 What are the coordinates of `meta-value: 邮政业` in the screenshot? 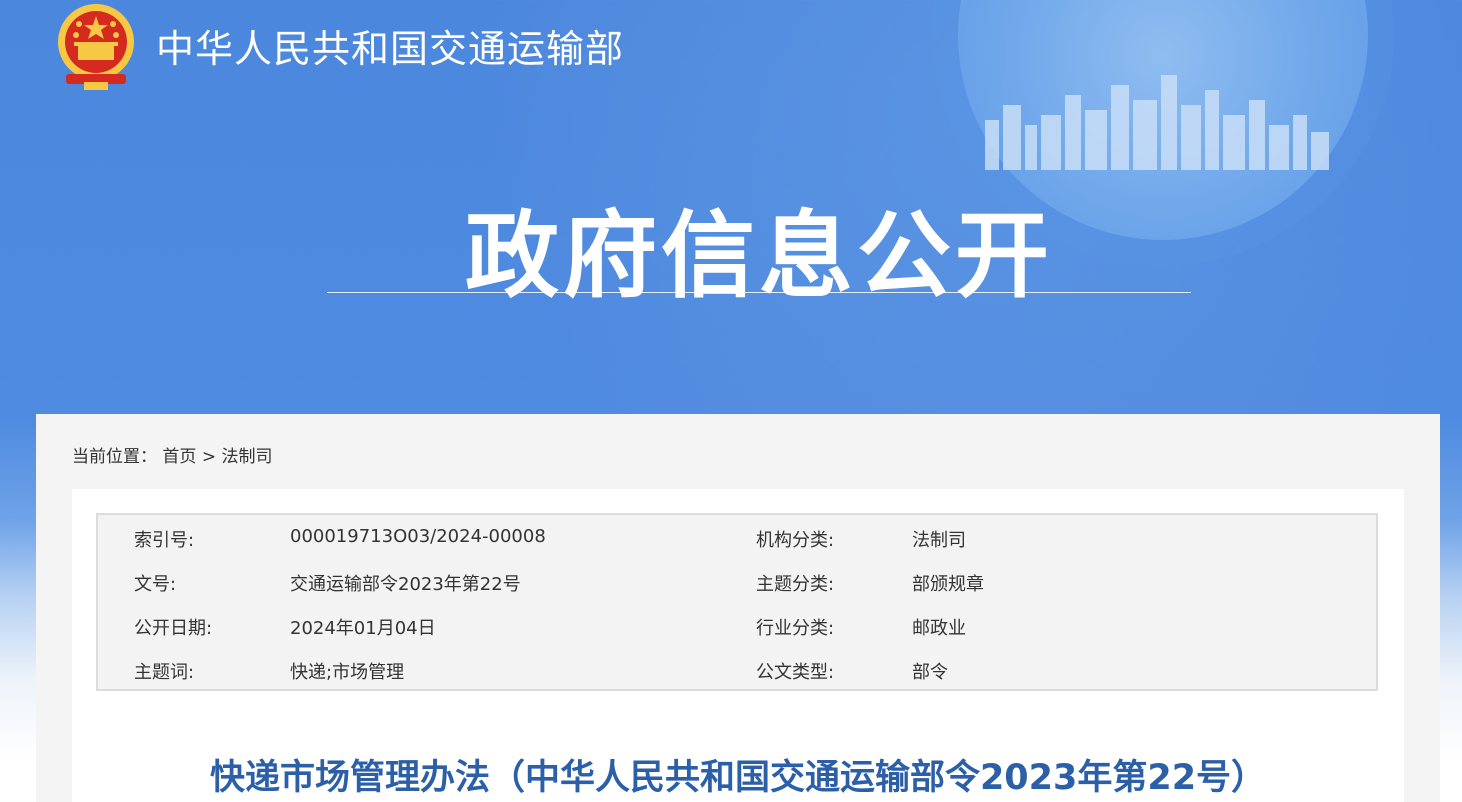 It's located at (939, 628).